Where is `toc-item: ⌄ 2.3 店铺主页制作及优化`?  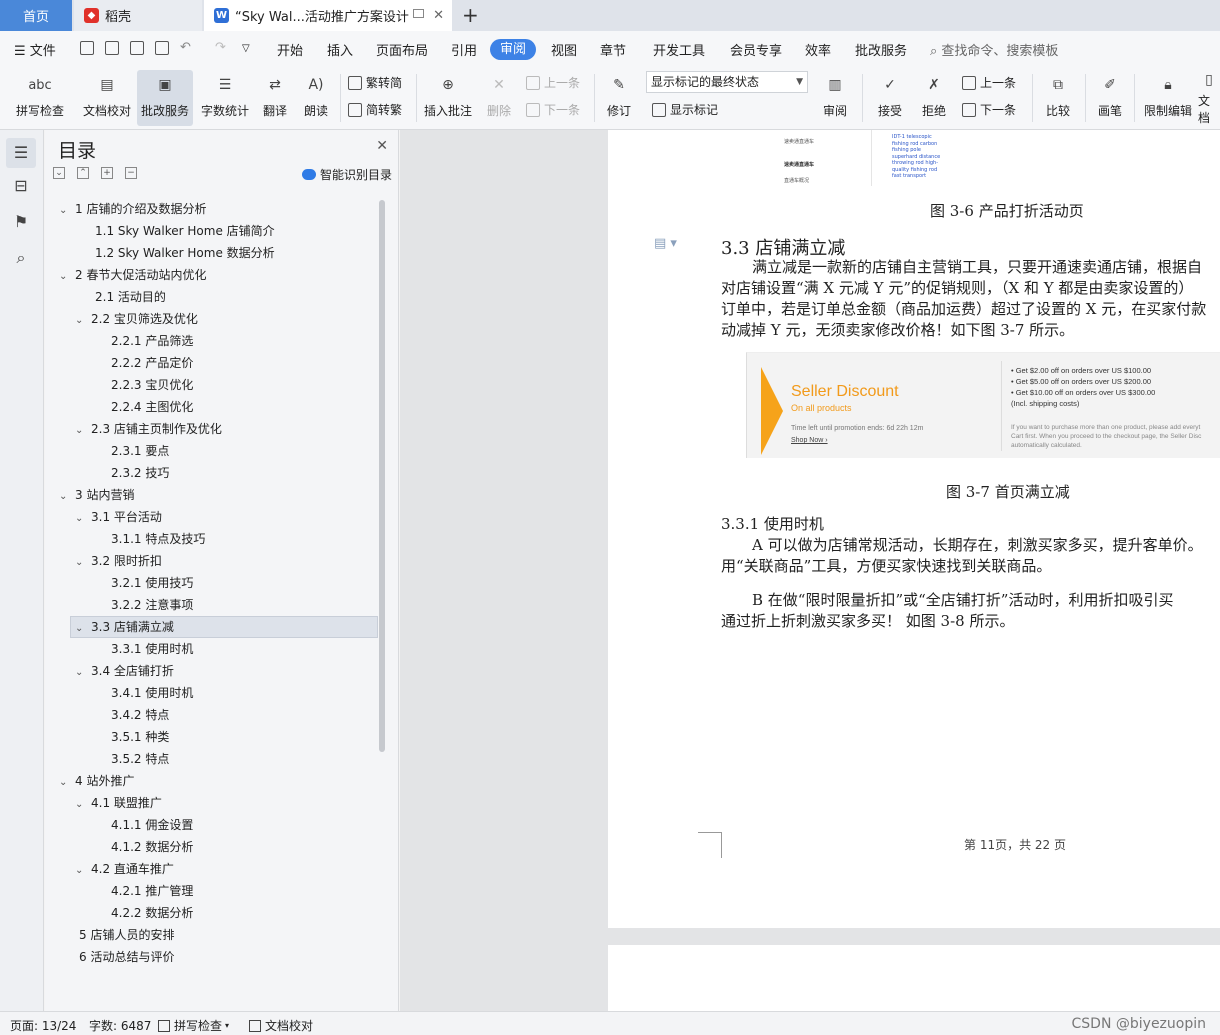 toc-item: ⌄ 2.3 店铺主页制作及优化 is located at coordinates (148, 429).